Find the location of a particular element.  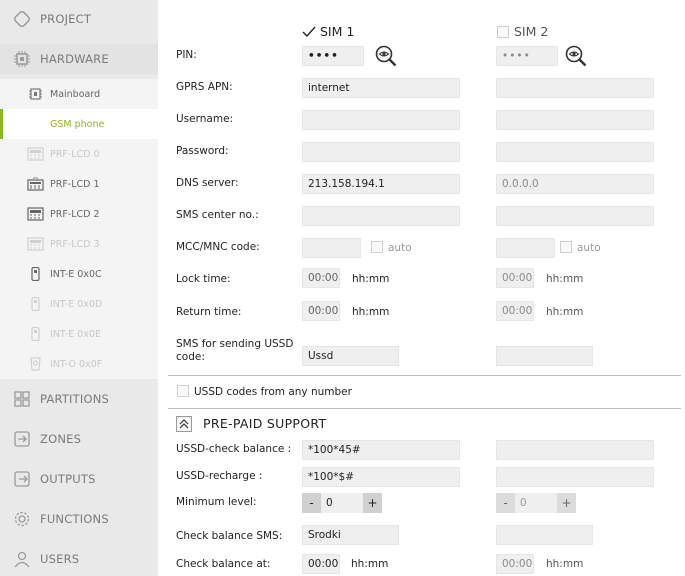

sim2-check-balance-at-unit: hh:mm is located at coordinates (565, 564).